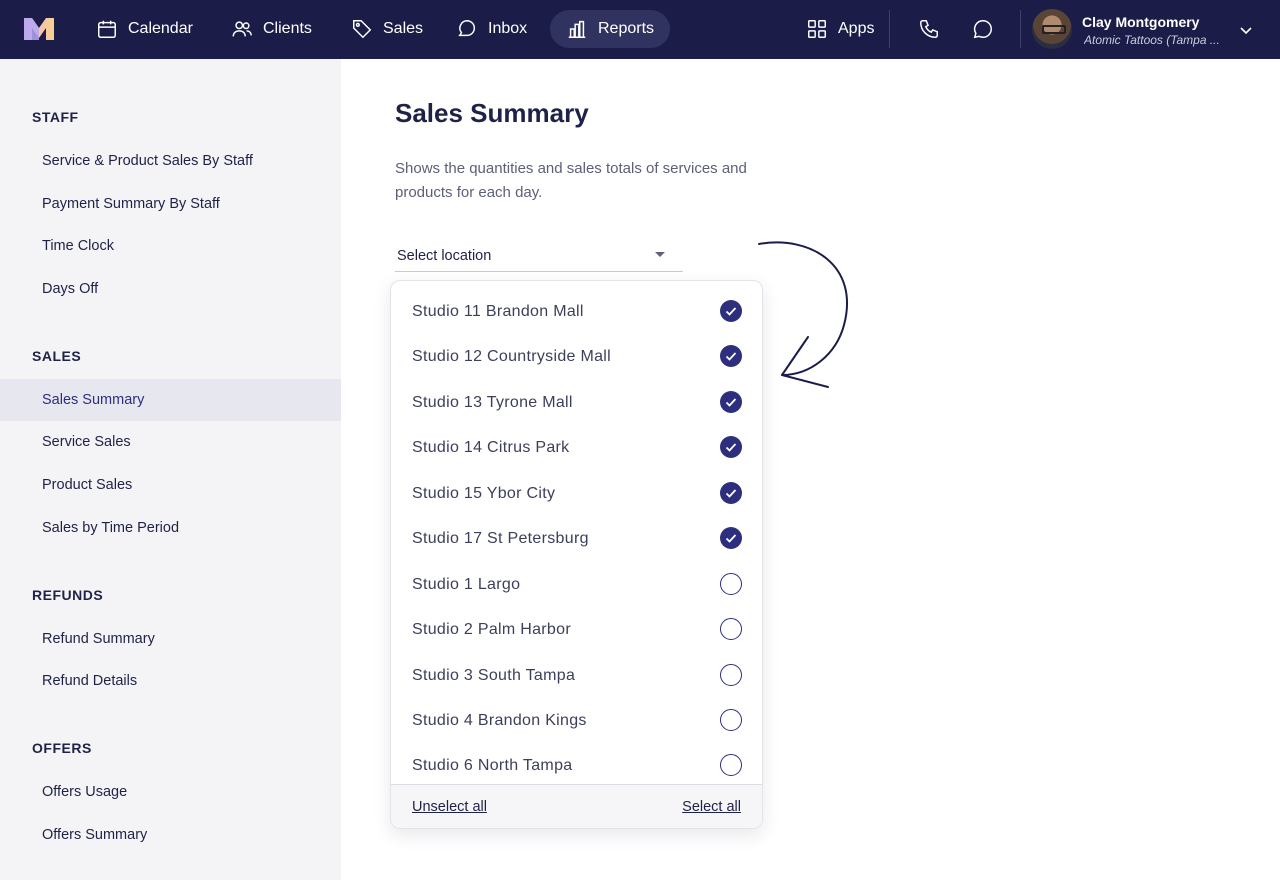  Describe the element at coordinates (170, 639) in the screenshot. I see `sidebar-item-refund-summary: Refund Summary` at that location.